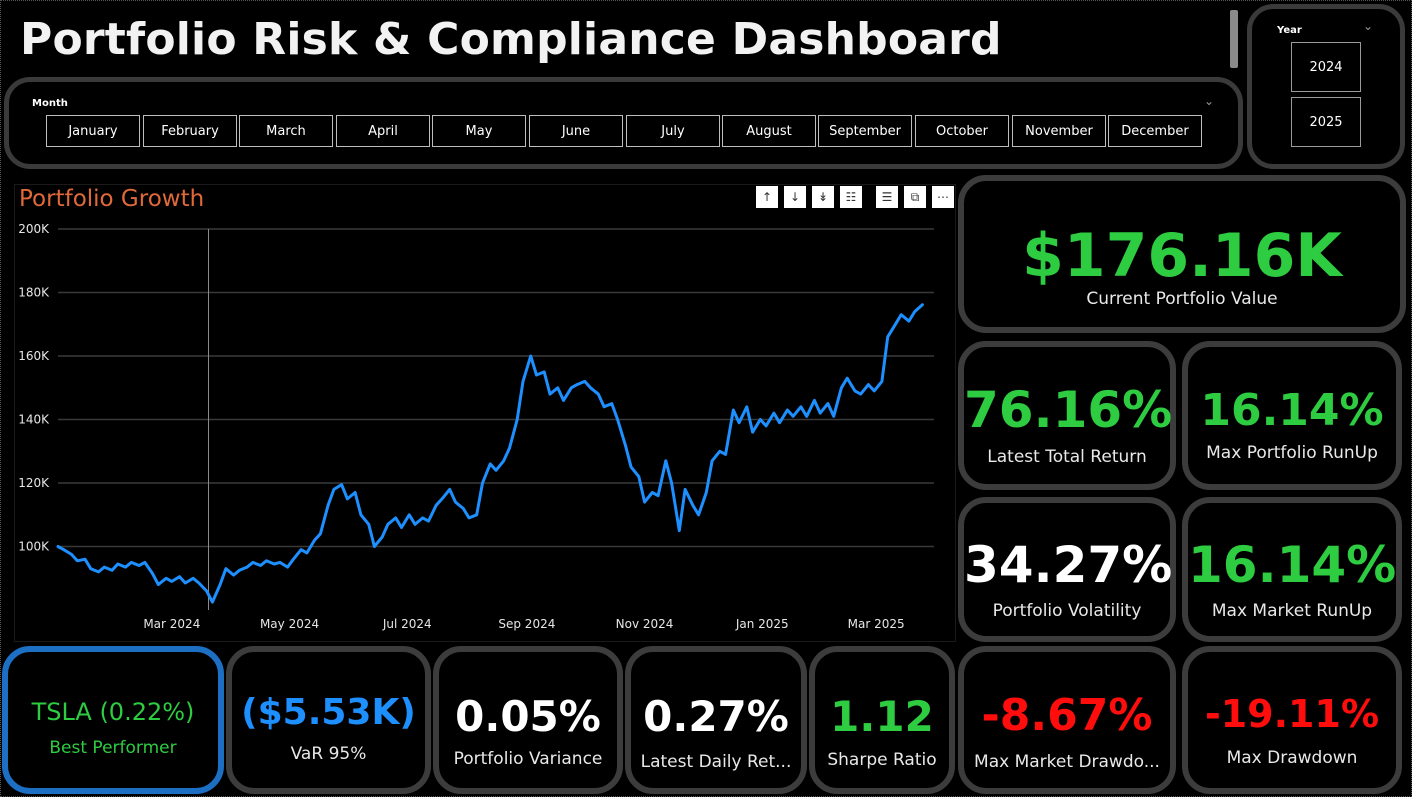 This screenshot has height=797, width=1412. What do you see at coordinates (795, 197) in the screenshot?
I see `drill-down-arrow-down-icon: ↓` at bounding box center [795, 197].